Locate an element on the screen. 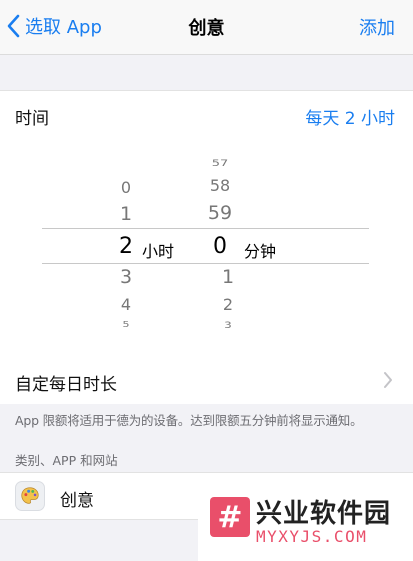  minute-option: 3 is located at coordinates (228, 325).